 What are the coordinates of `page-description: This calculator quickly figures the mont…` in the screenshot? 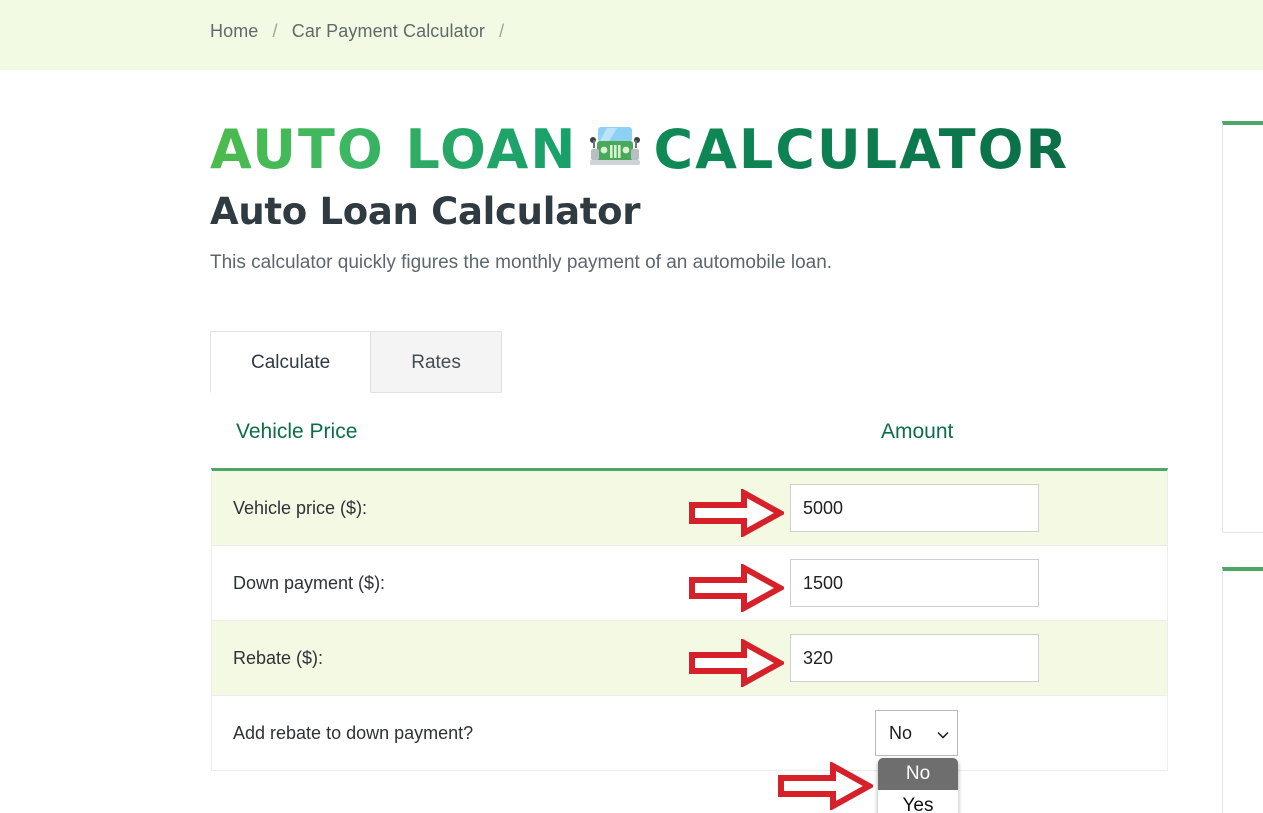 It's located at (521, 262).